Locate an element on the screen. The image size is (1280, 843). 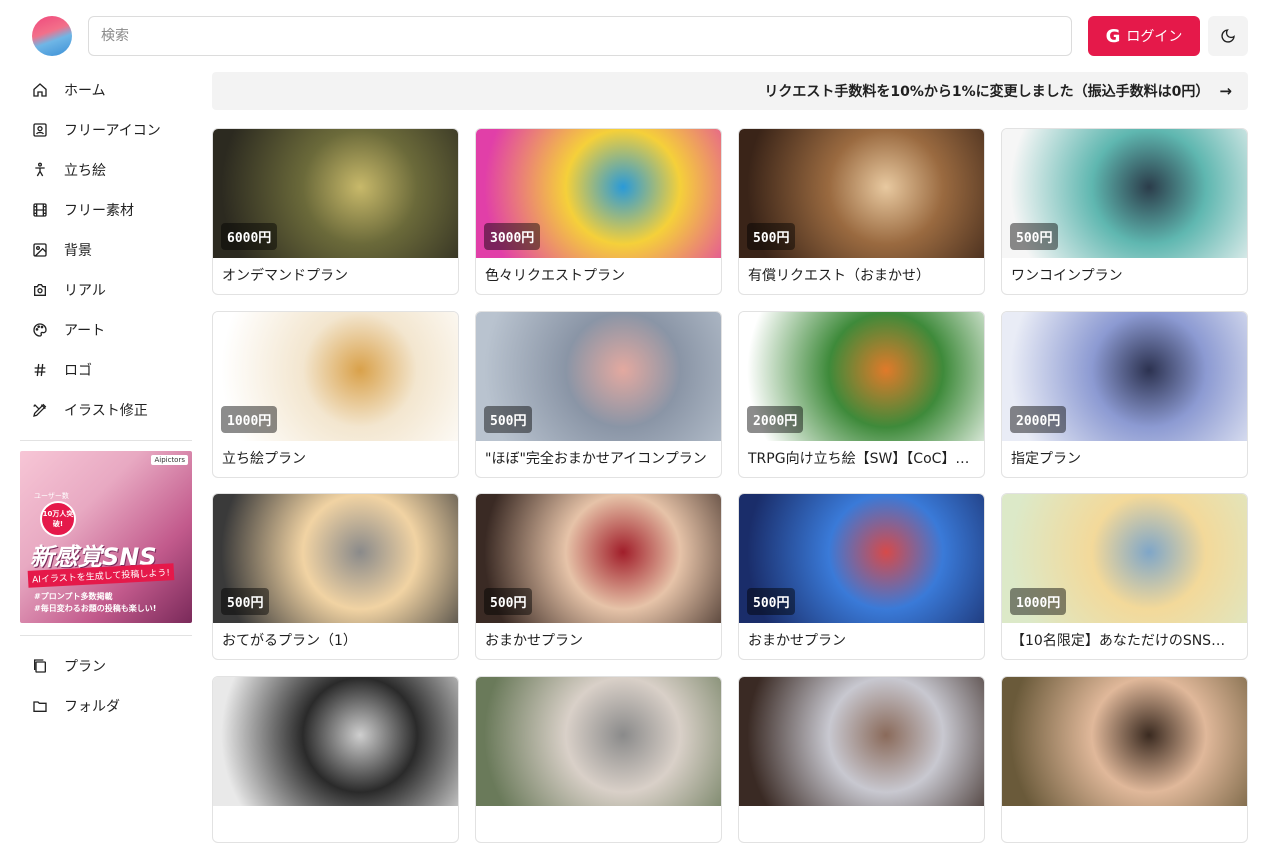
sidebar-item-folder: フォルダ is located at coordinates (106, 706).